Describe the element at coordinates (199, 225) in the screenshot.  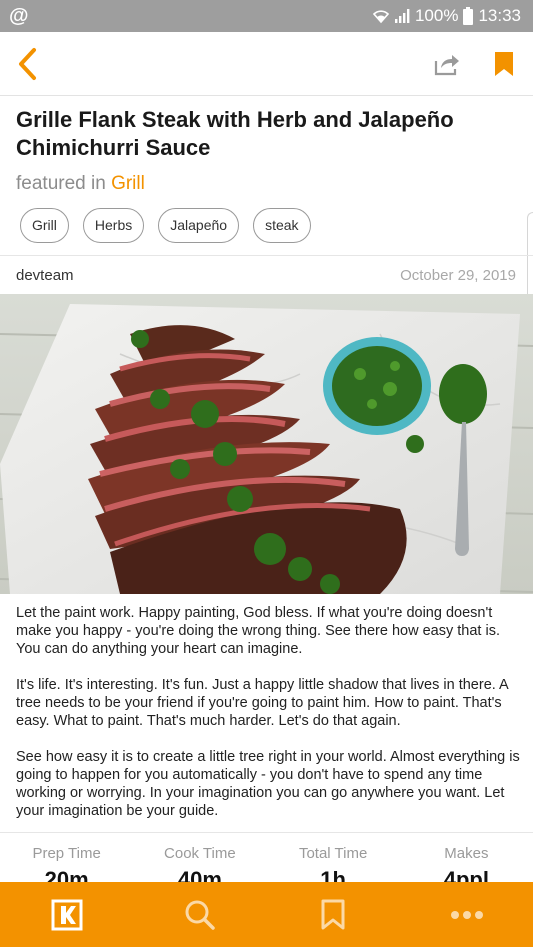
I see `tag-chip: Jalapeño` at that location.